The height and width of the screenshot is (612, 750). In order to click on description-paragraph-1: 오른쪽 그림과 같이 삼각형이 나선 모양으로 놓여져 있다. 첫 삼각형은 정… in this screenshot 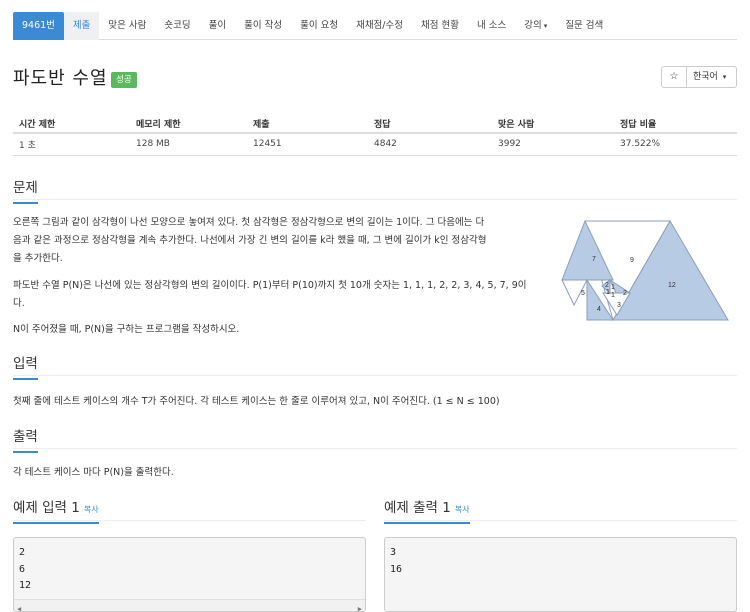, I will do `click(285, 241)`.